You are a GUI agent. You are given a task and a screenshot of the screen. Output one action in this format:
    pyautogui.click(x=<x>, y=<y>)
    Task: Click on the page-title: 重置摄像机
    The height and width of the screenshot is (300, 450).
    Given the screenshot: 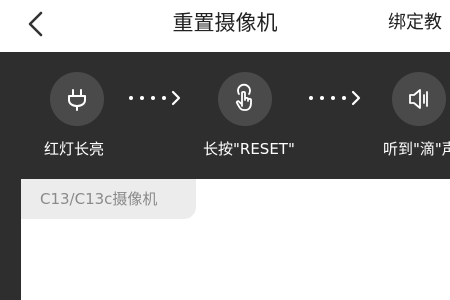 What is the action you would take?
    pyautogui.click(x=225, y=23)
    